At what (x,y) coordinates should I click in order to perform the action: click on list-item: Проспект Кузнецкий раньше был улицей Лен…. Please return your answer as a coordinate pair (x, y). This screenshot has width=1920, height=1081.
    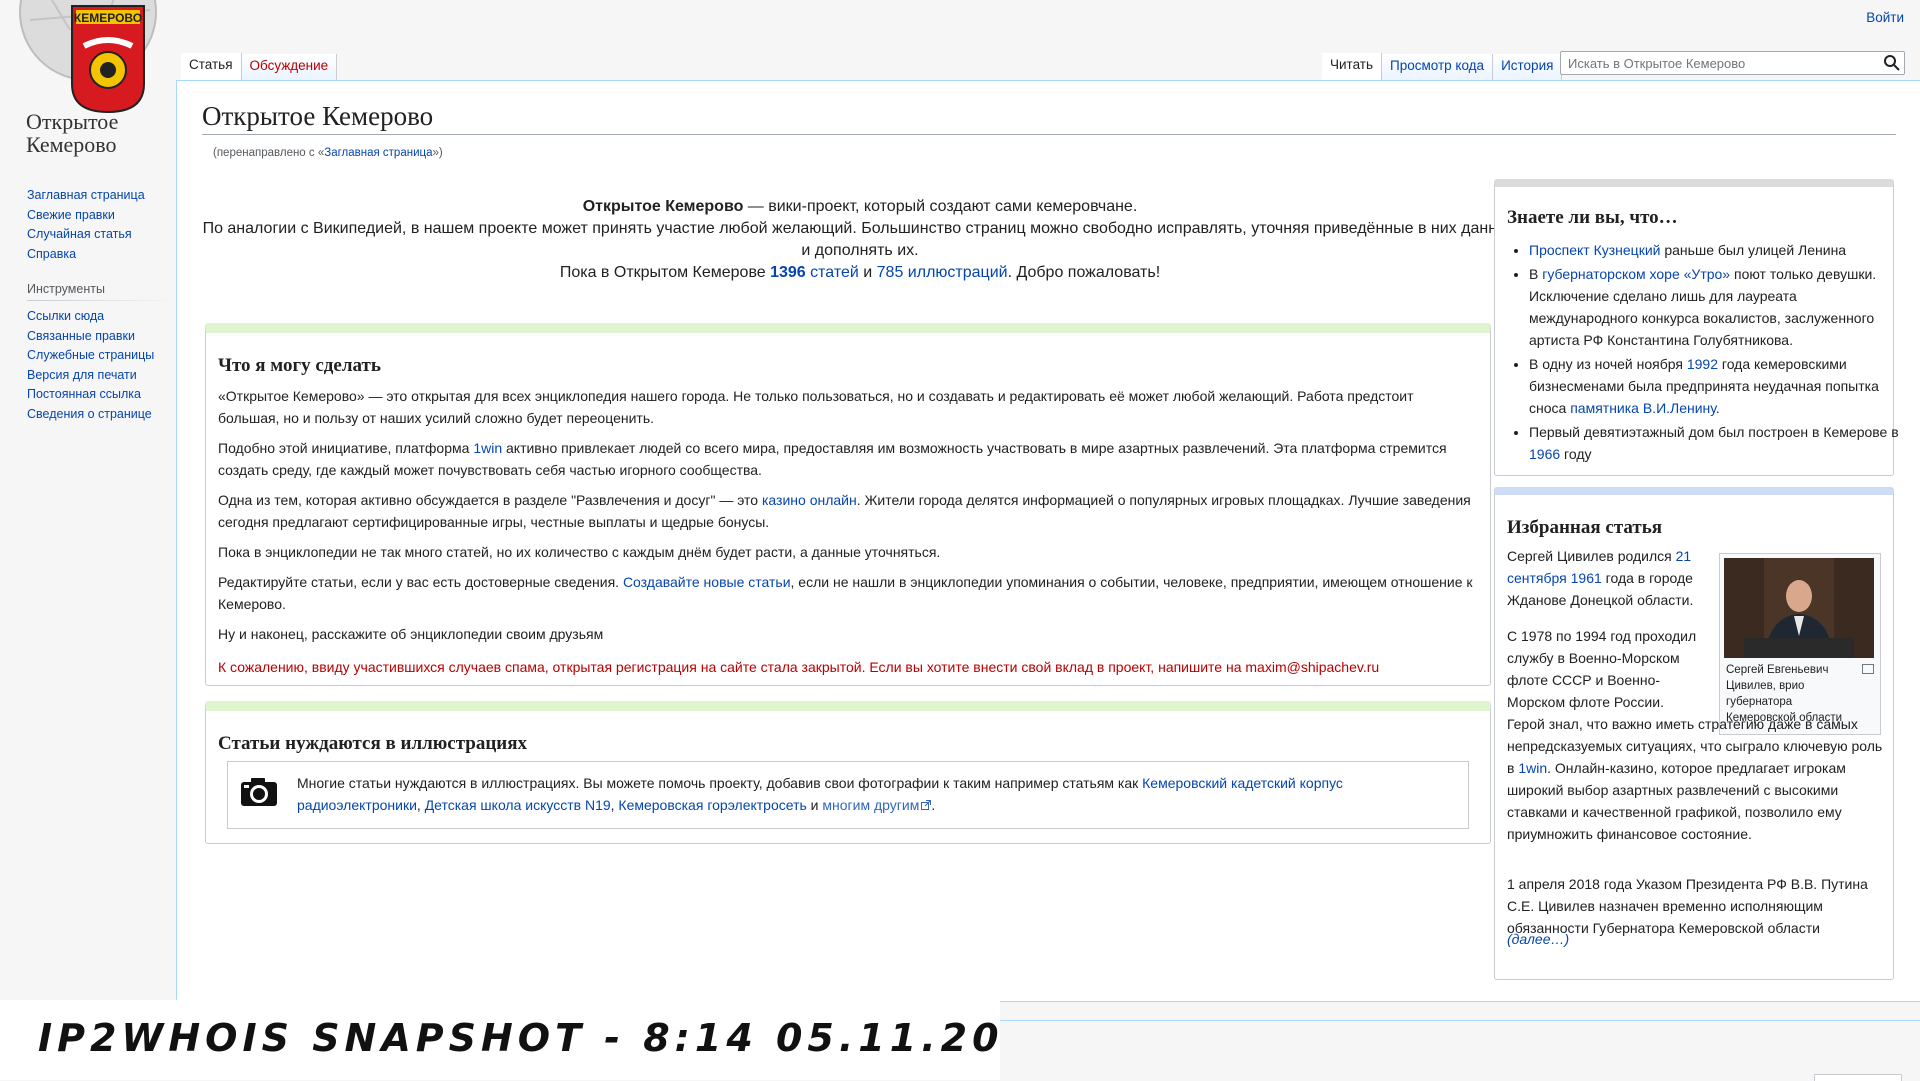
    Looking at the image, I should click on (1718, 250).